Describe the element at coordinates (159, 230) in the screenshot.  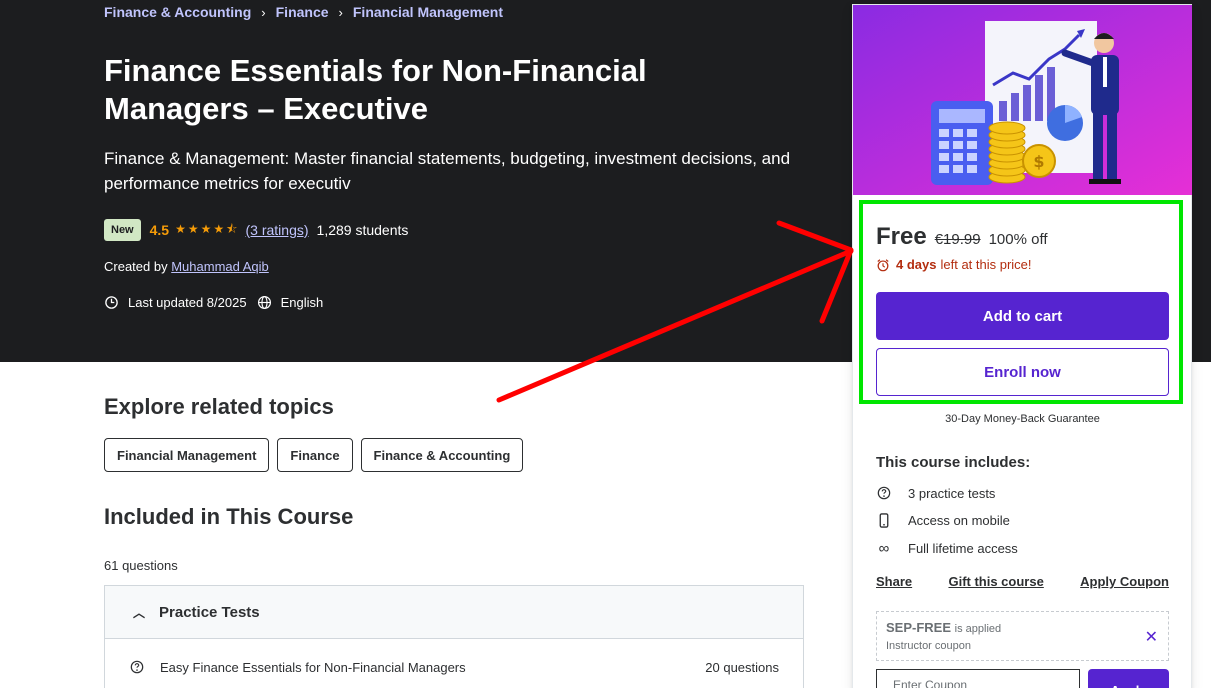
I see `rating-value: 4.5` at that location.